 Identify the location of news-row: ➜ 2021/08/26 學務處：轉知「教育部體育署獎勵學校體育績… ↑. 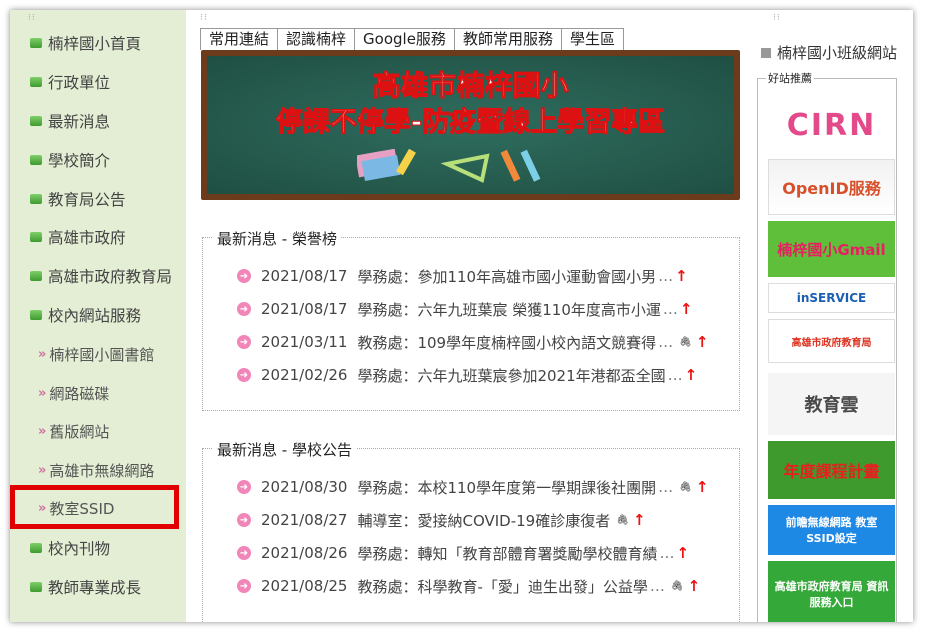
(463, 553).